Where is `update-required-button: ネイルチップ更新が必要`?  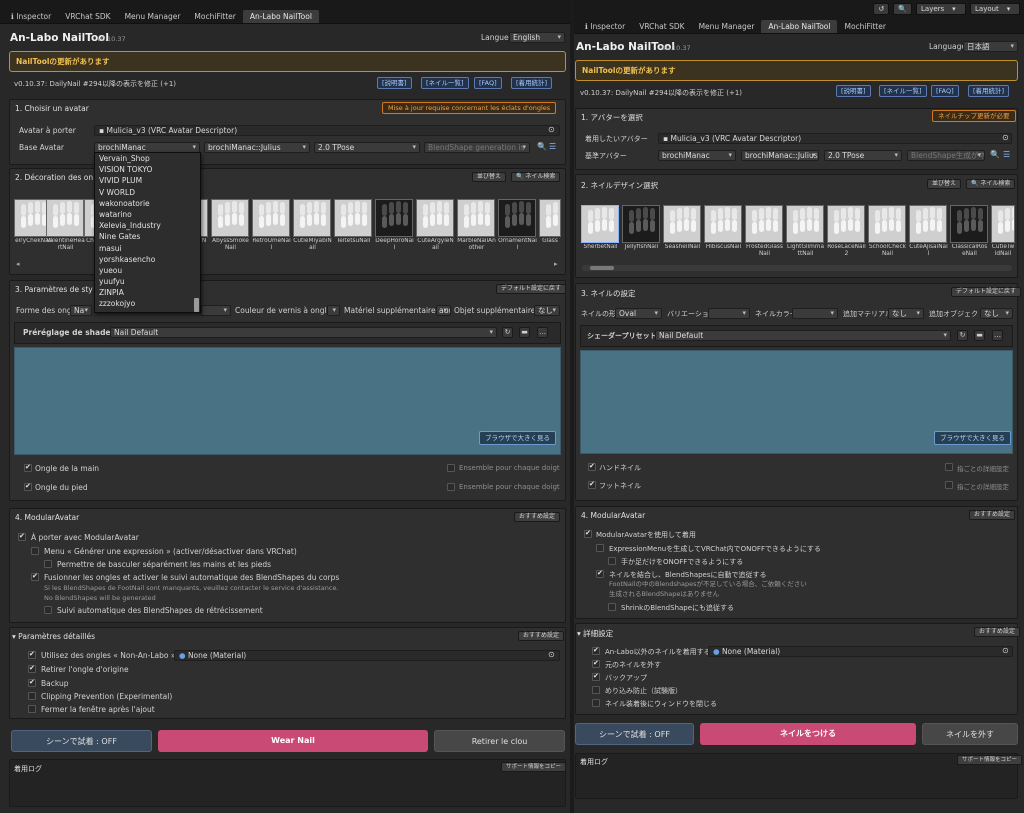 update-required-button: ネイルチップ更新が必要 is located at coordinates (974, 116).